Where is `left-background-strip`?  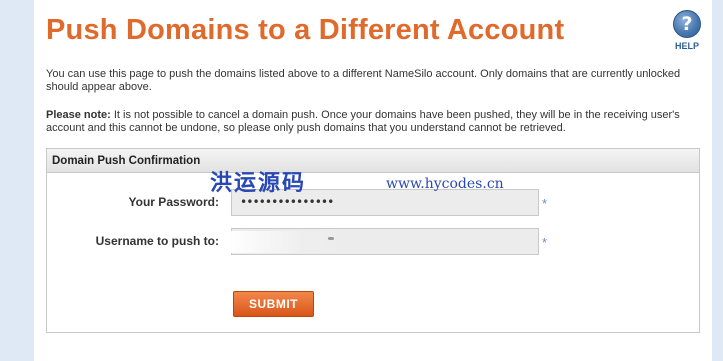 left-background-strip is located at coordinates (17, 180).